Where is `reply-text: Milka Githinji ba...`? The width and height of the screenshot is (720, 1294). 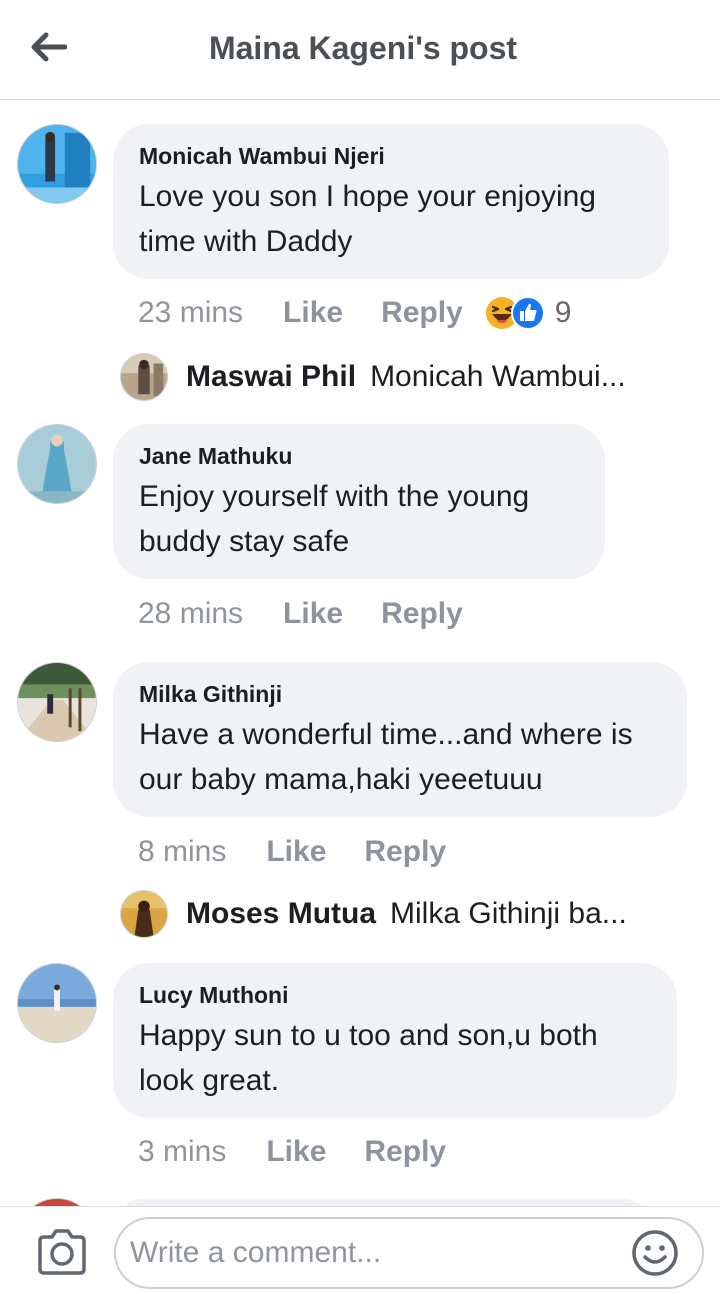 reply-text: Milka Githinji ba... is located at coordinates (508, 913).